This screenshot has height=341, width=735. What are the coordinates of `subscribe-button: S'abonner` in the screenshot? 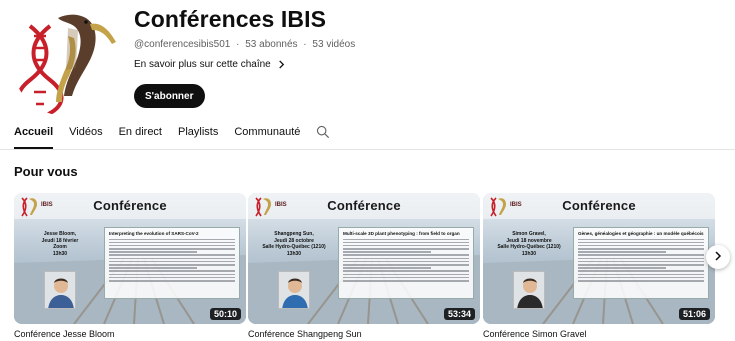 It's located at (169, 96).